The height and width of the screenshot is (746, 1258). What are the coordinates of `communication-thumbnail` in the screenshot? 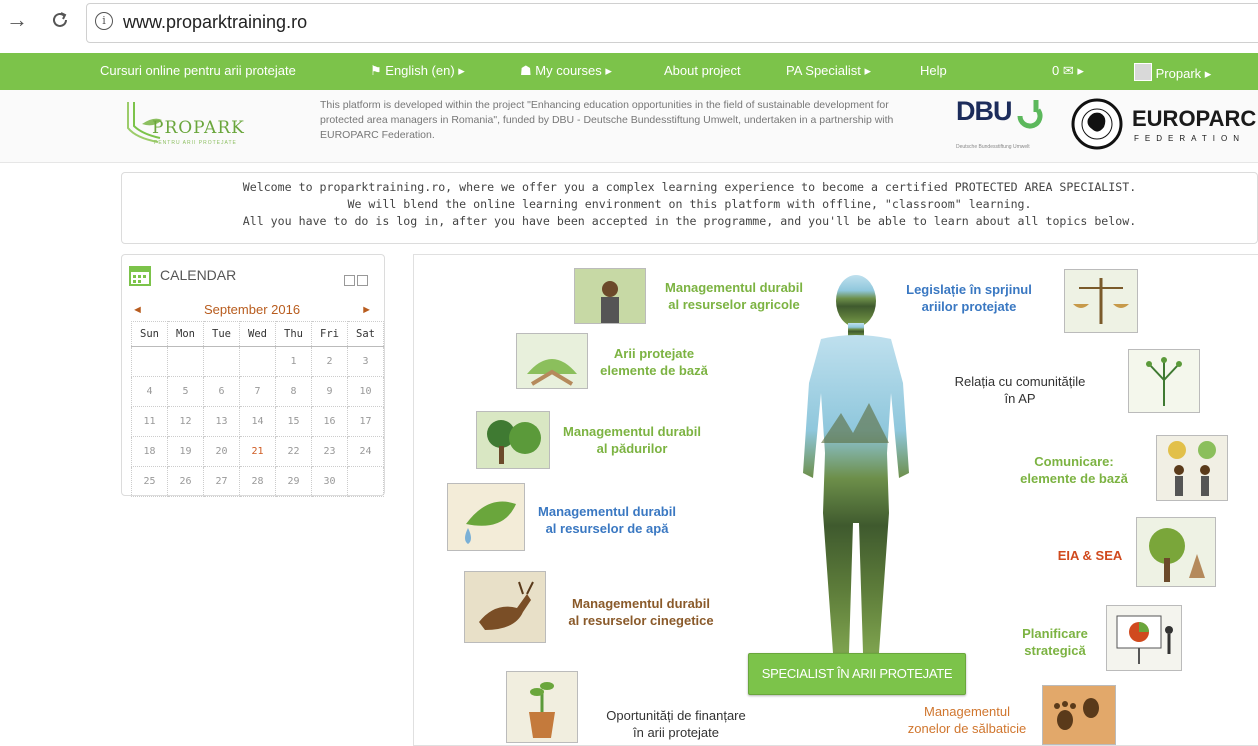 It's located at (1192, 468).